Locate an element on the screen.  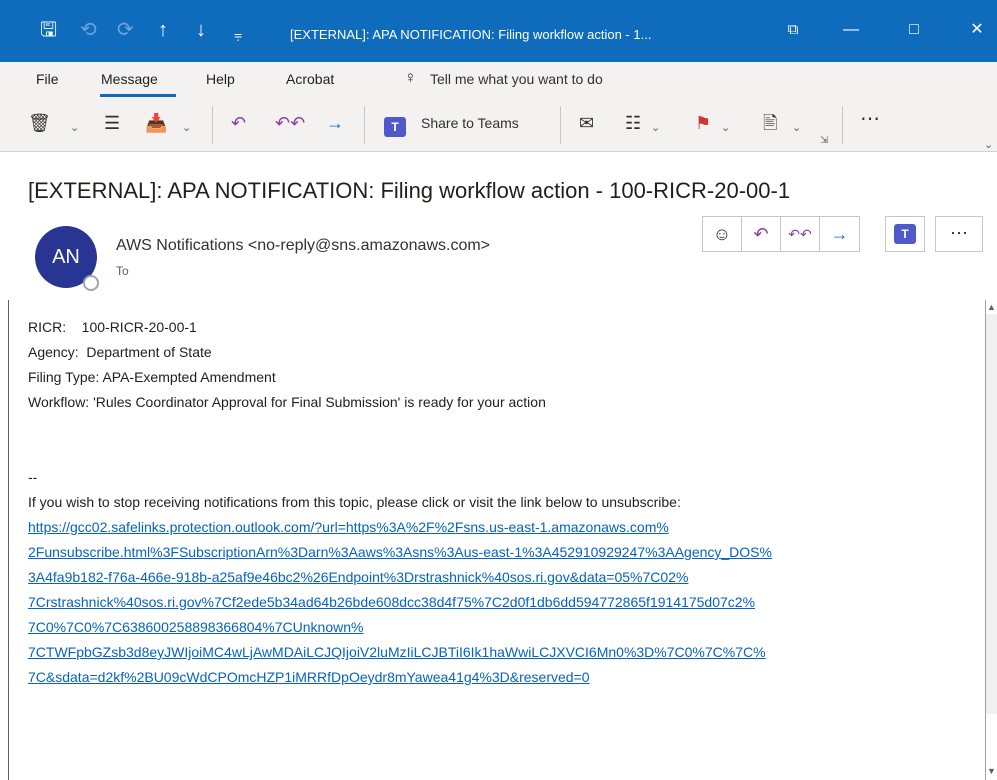
collapse-ribbon-icon: ⌄ is located at coordinates (988, 145).